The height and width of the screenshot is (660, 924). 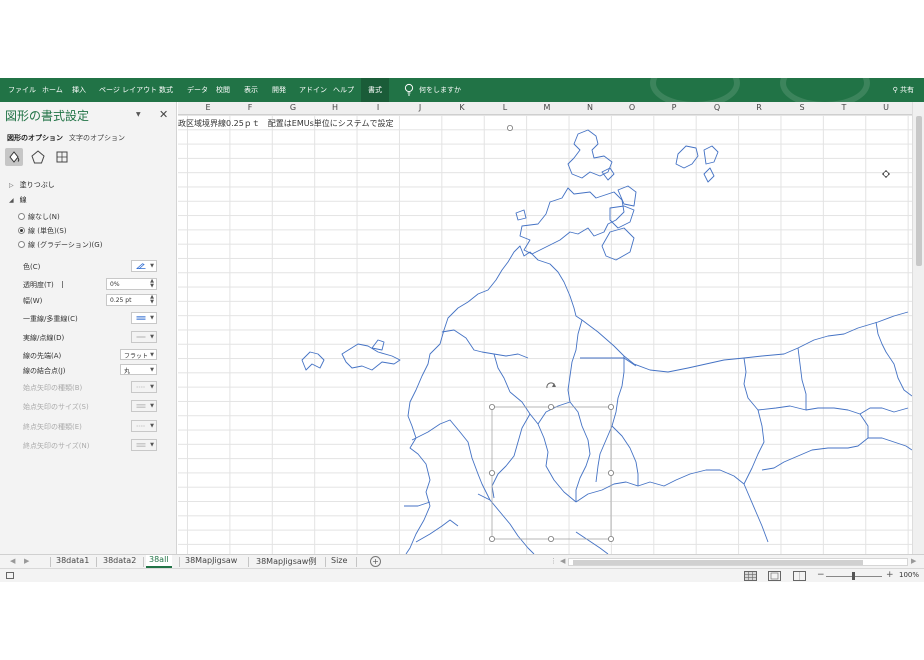 What do you see at coordinates (750, 576) in the screenshot?
I see `normal-view-icon` at bounding box center [750, 576].